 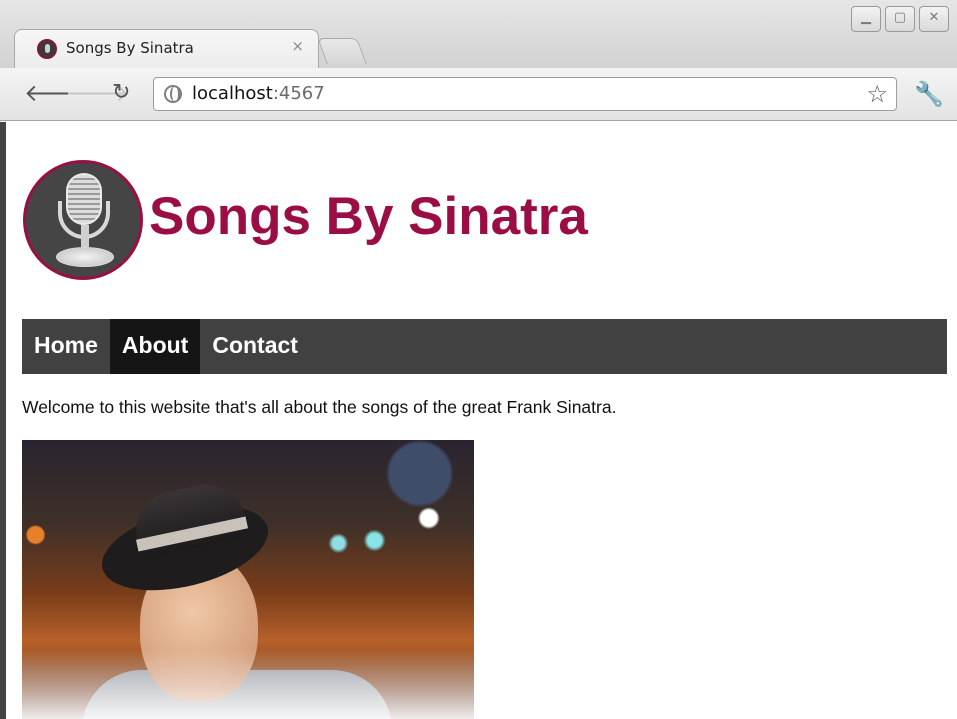 I want to click on nav-link-home: Home, so click(x=66, y=346).